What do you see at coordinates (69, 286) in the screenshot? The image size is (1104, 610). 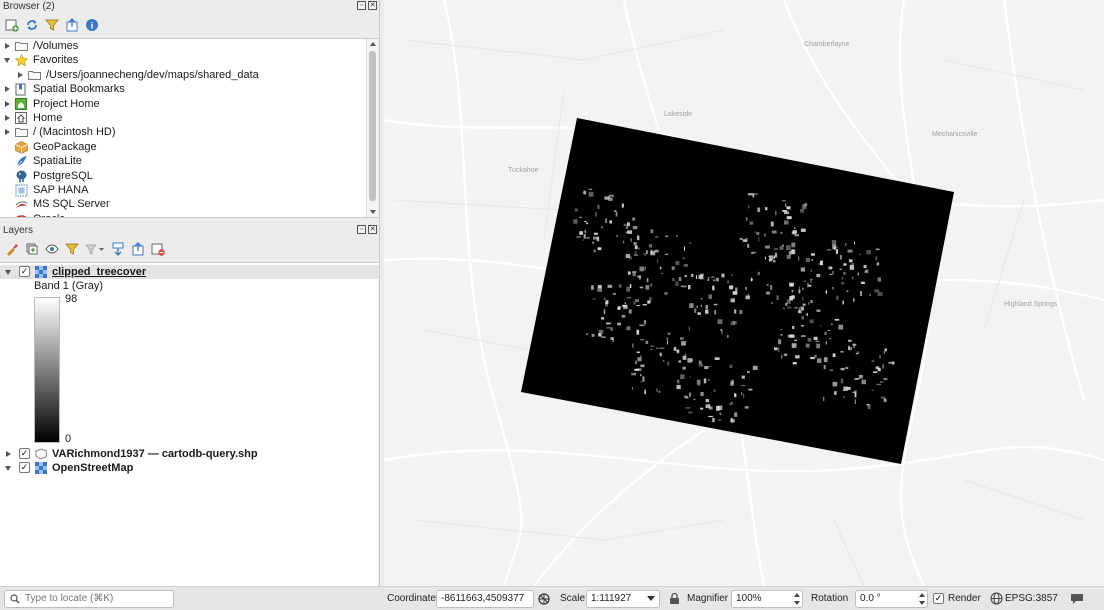 I see `legend-band-label: Band 1 (Gray)` at bounding box center [69, 286].